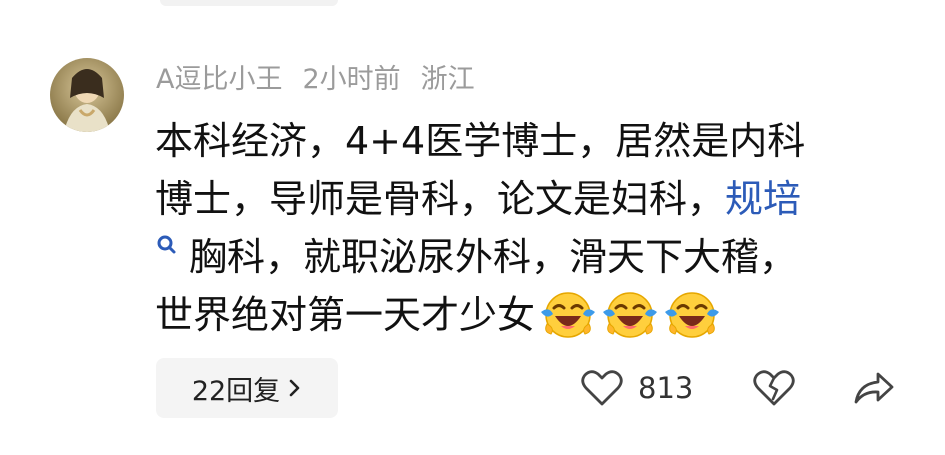 The height and width of the screenshot is (455, 945). Describe the element at coordinates (602, 388) in the screenshot. I see `heart-icon` at that location.